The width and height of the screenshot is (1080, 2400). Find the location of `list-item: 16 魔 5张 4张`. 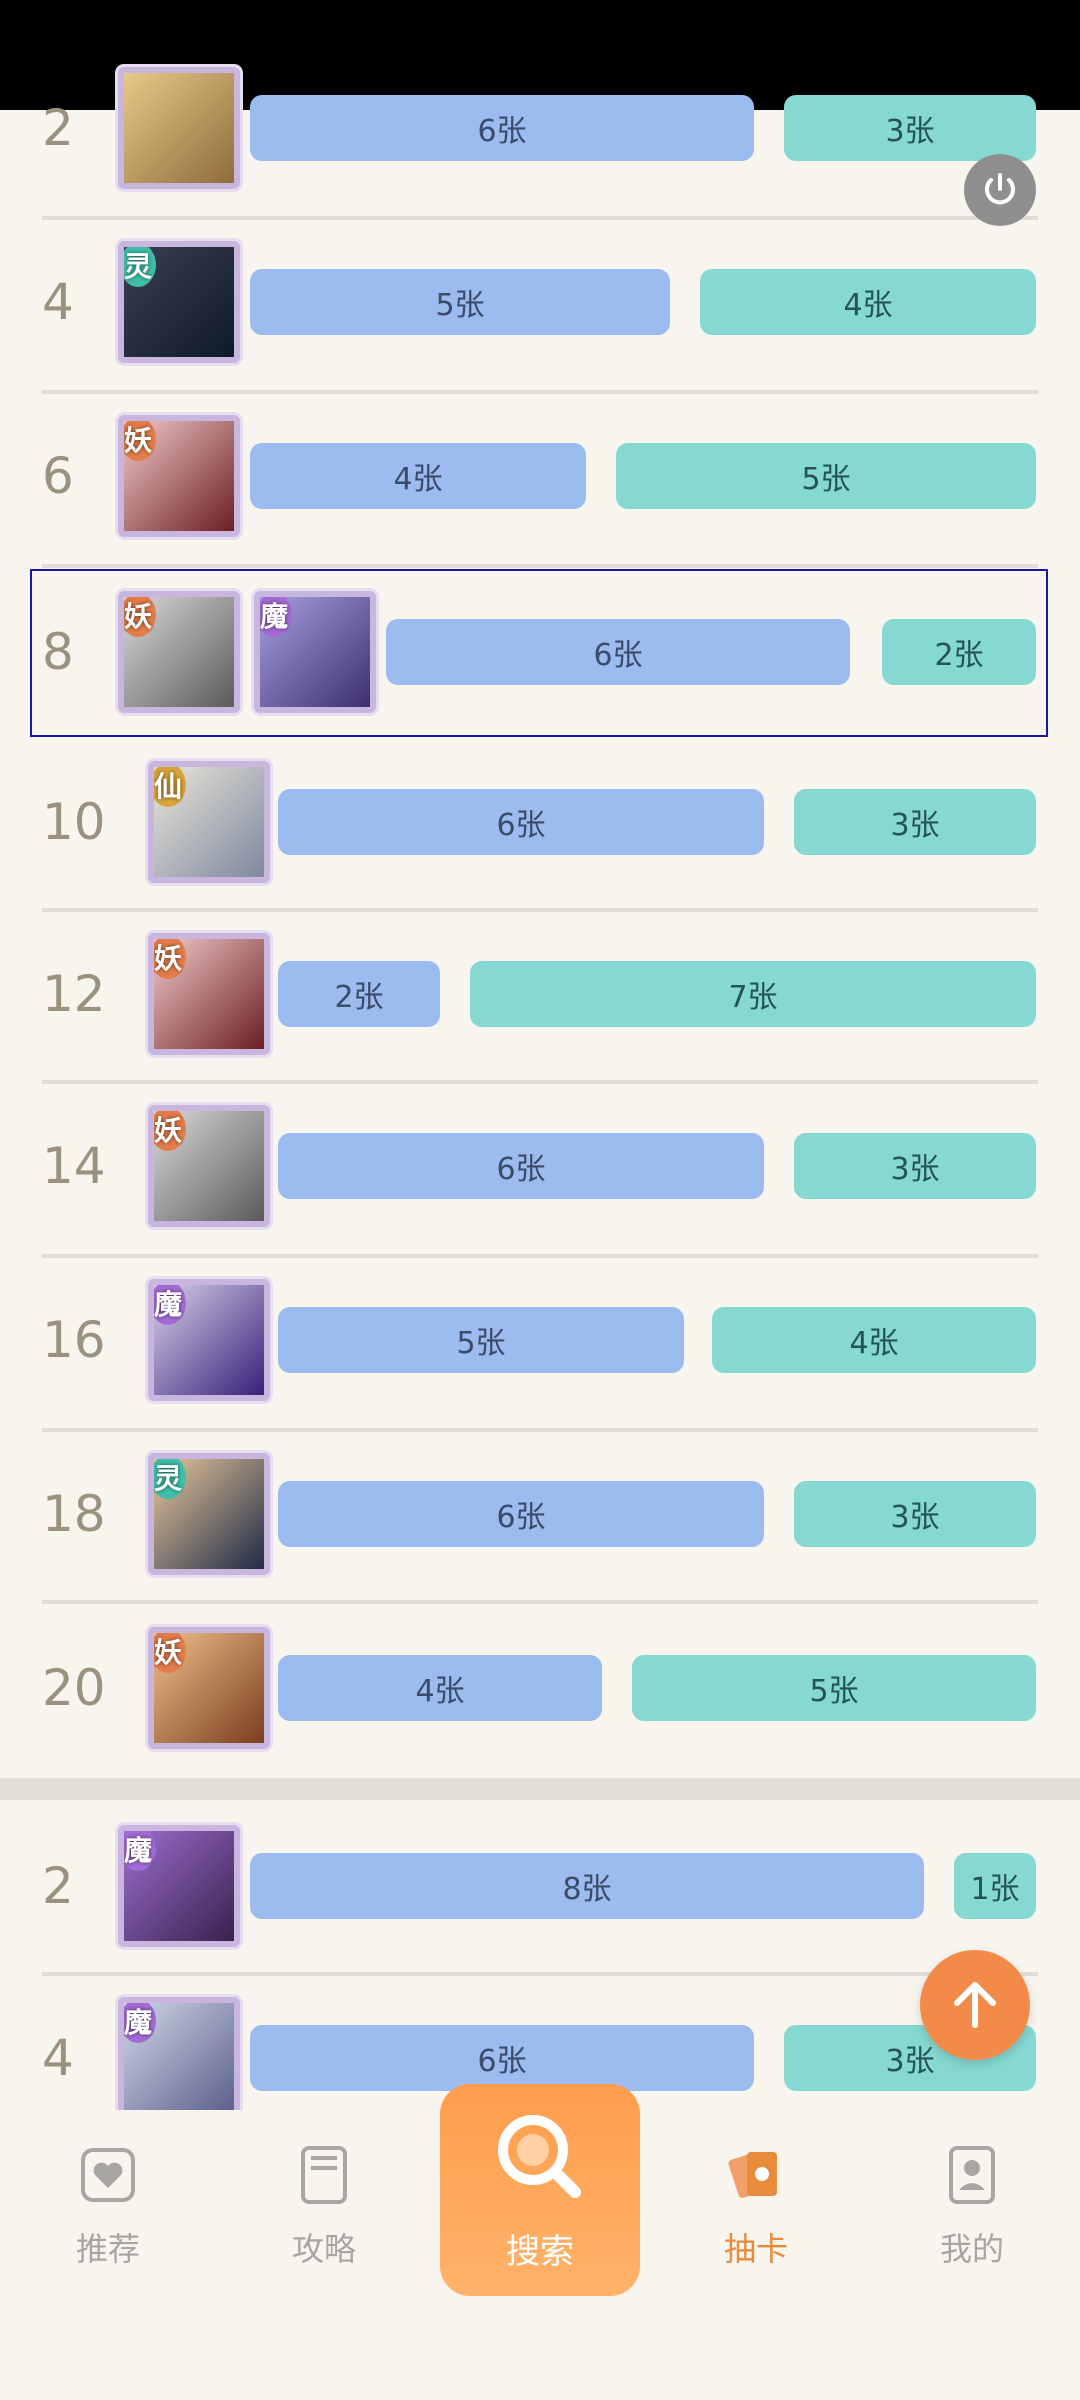

list-item: 16 魔 5张 4张 is located at coordinates (540, 1340).